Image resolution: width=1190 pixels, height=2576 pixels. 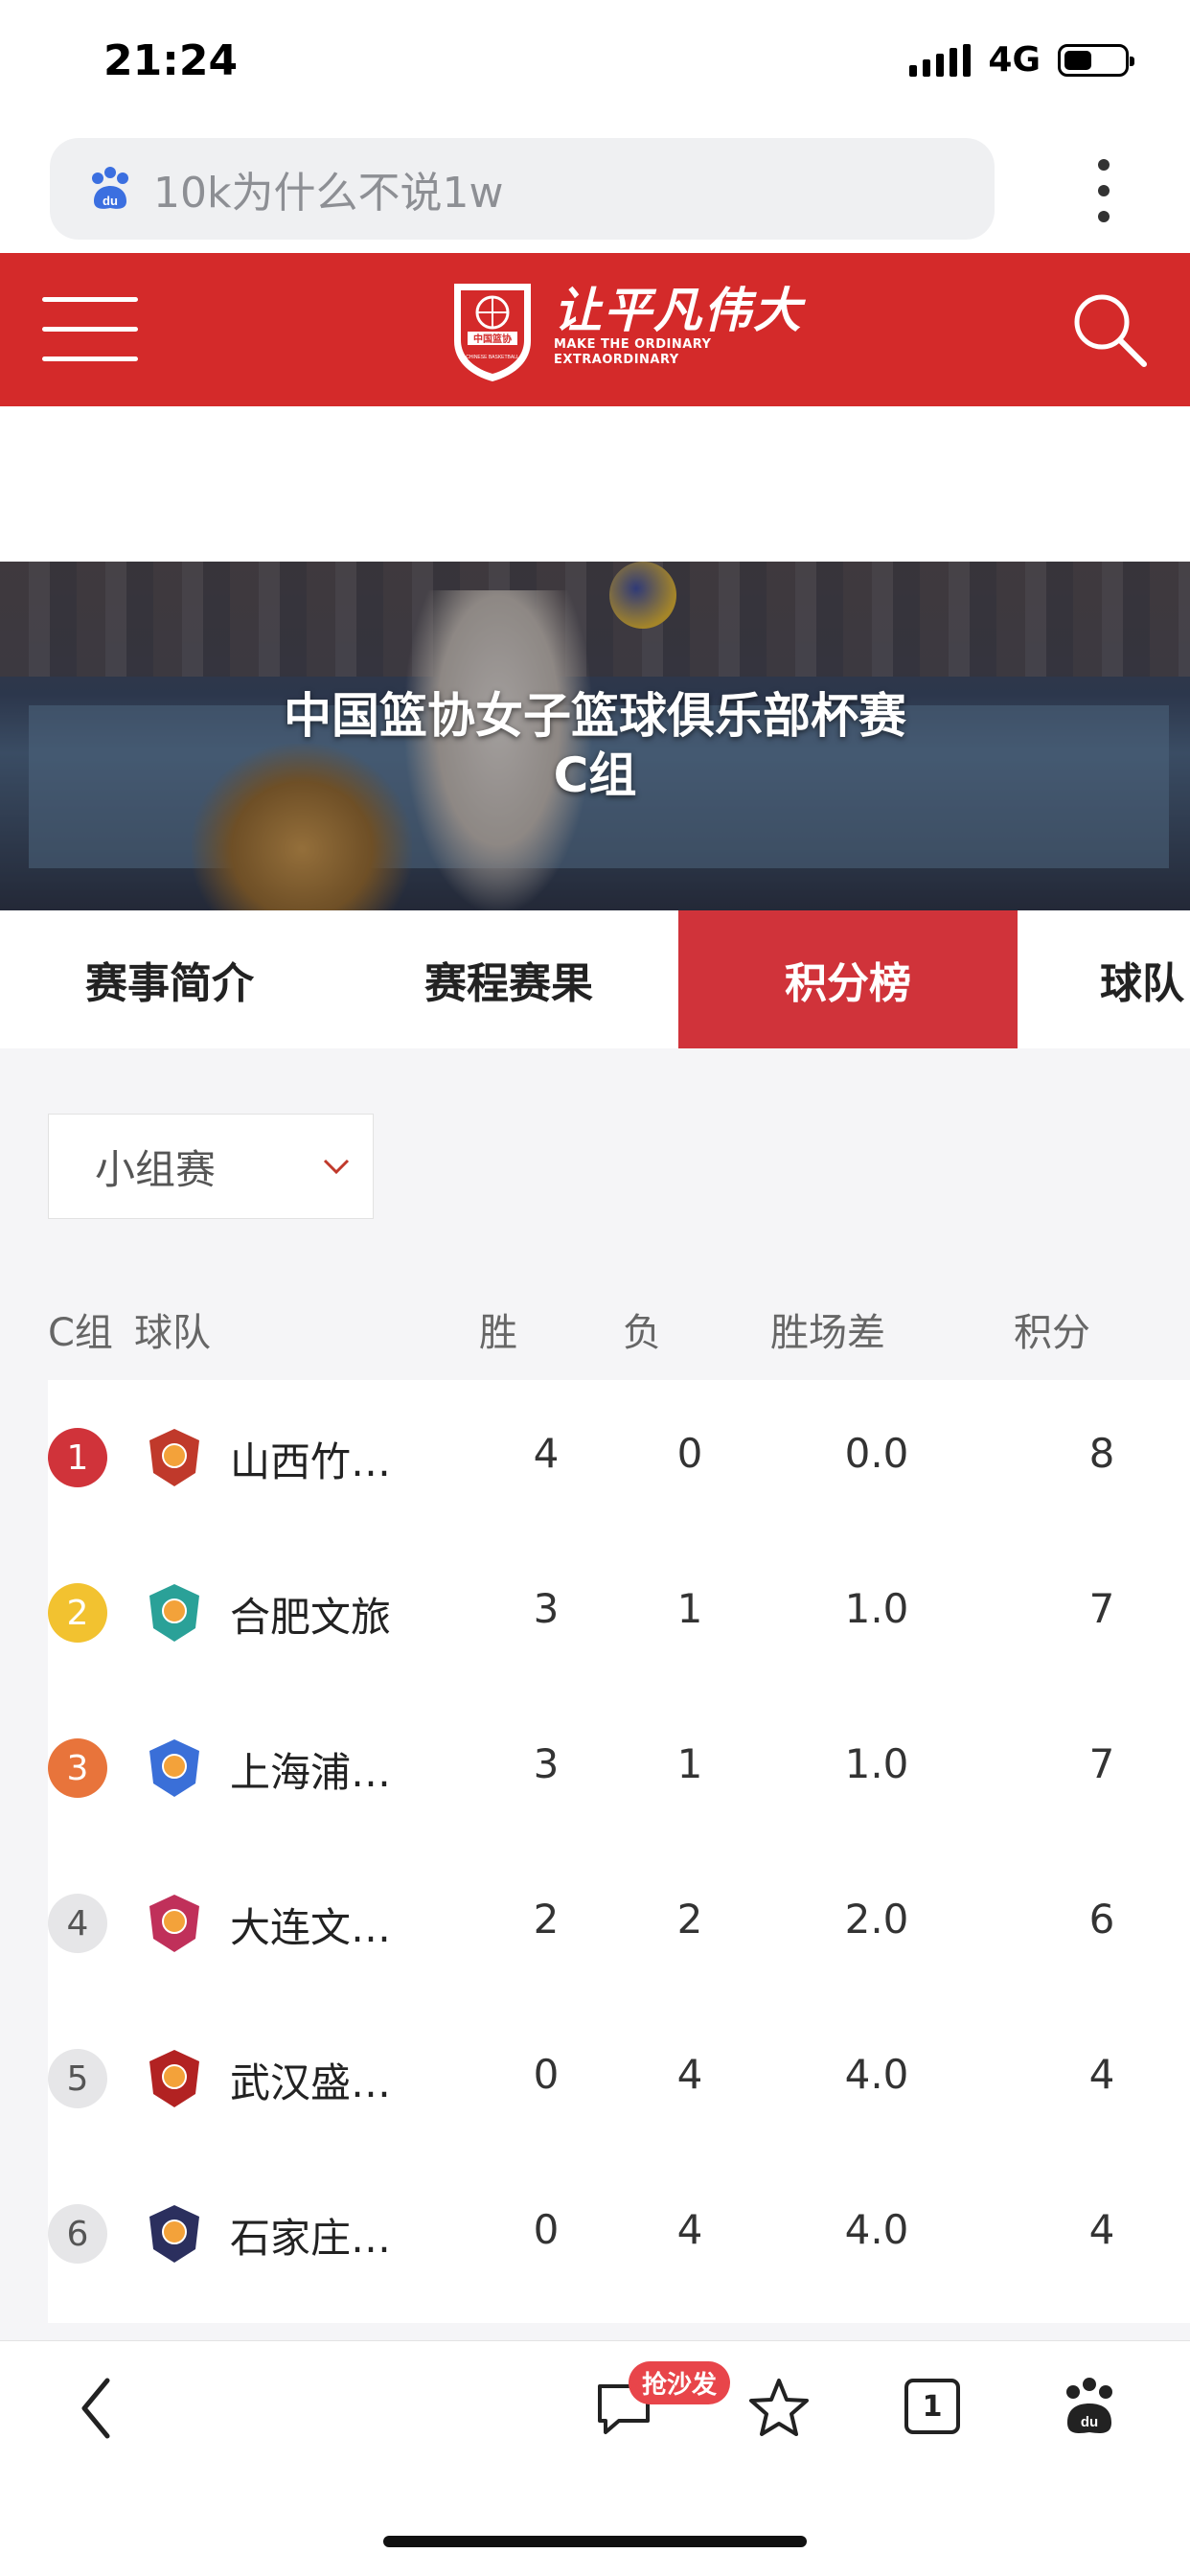 I want to click on cell-win: 2, so click(x=546, y=1919).